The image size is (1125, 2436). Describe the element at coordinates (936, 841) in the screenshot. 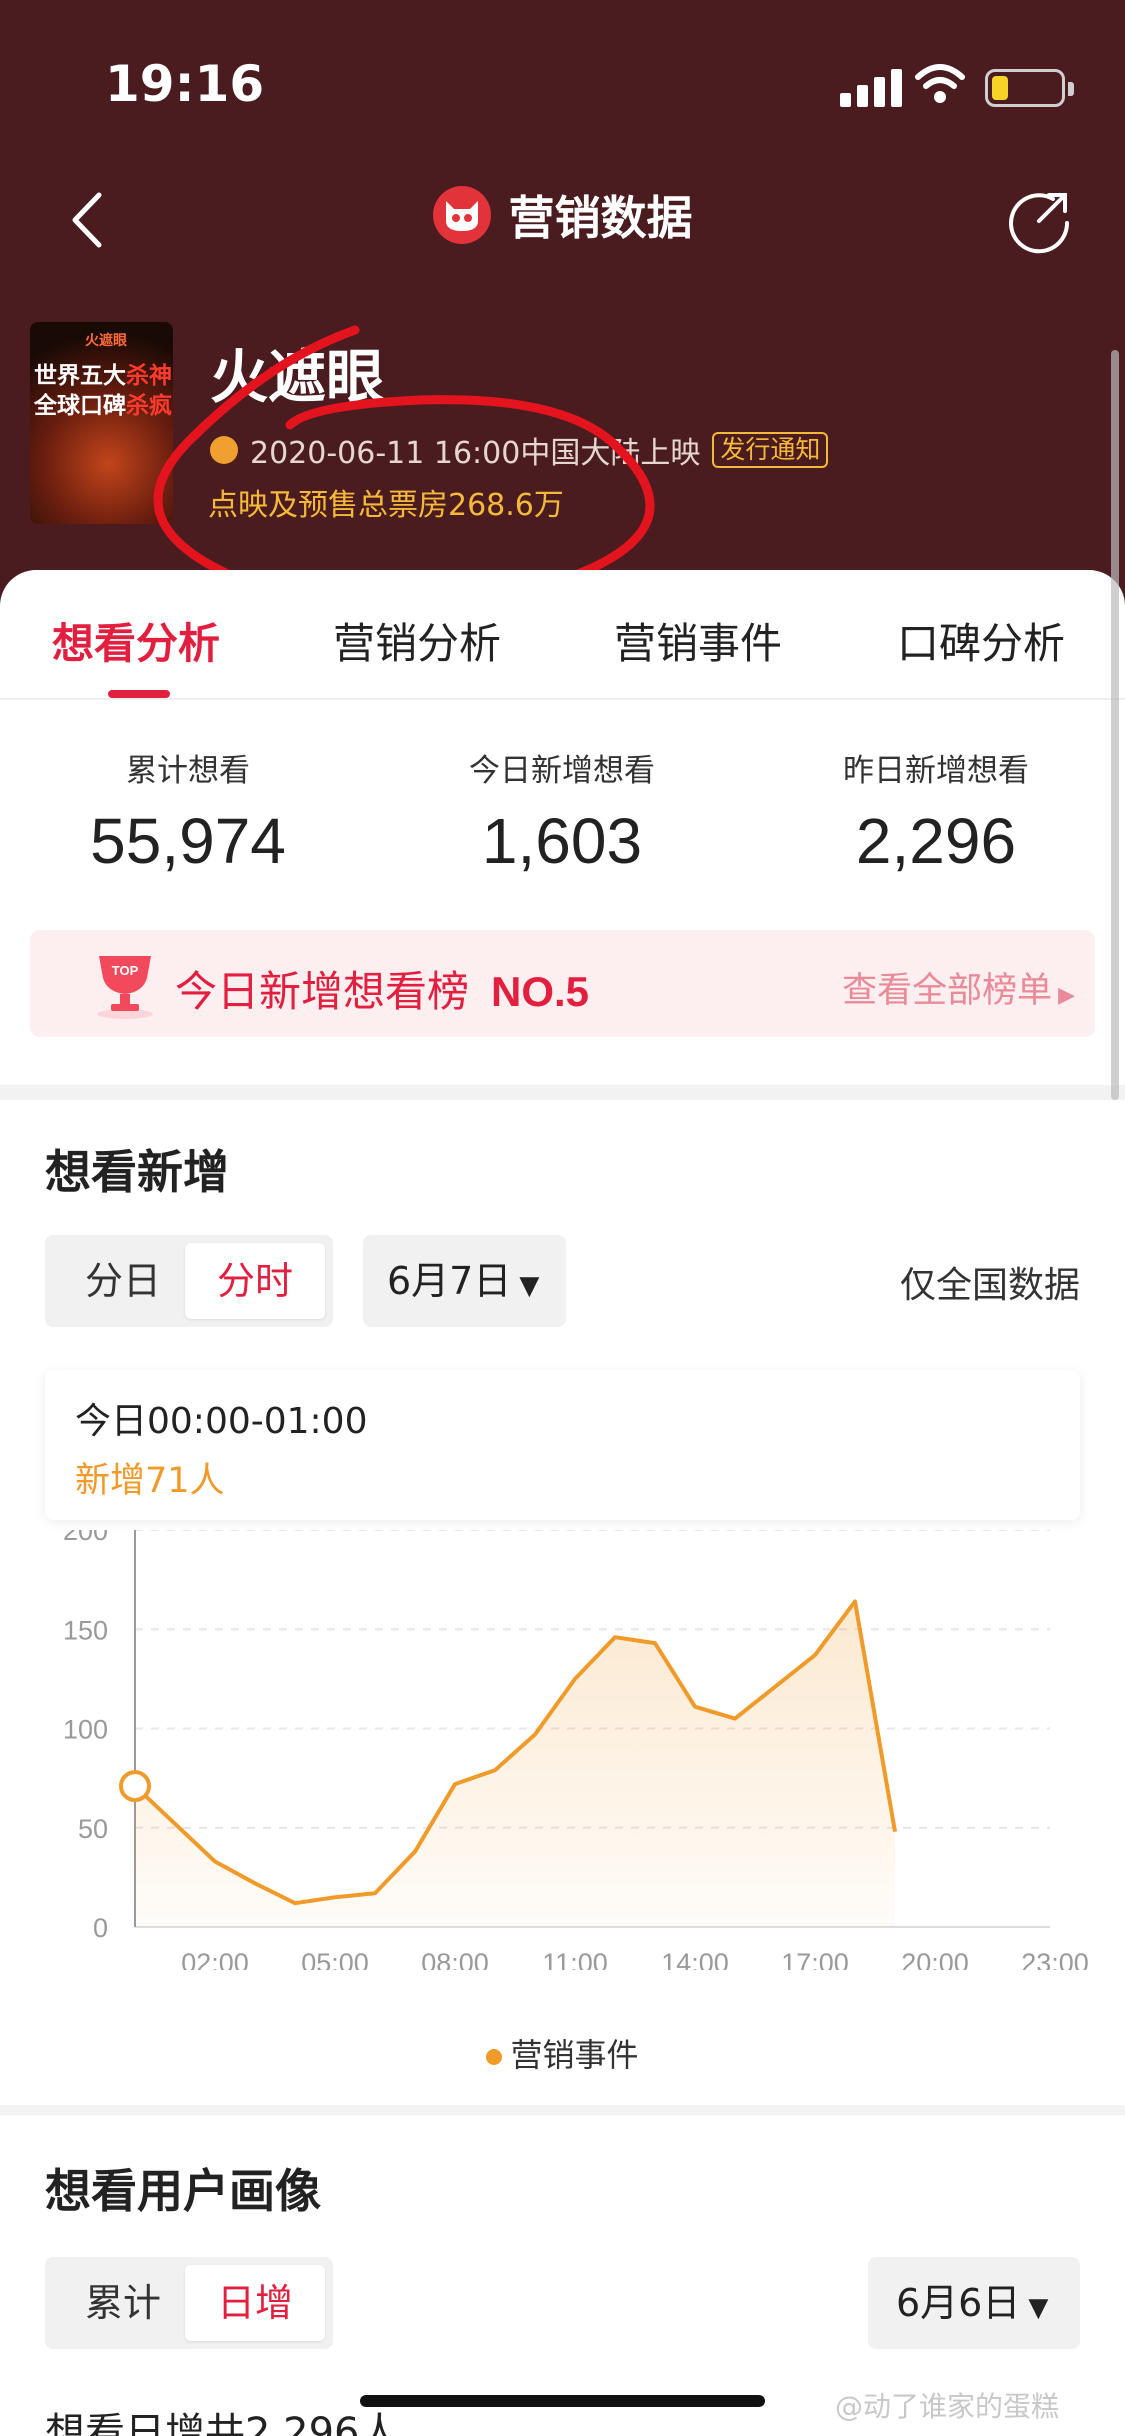

I see `stat-value: 2,296` at that location.